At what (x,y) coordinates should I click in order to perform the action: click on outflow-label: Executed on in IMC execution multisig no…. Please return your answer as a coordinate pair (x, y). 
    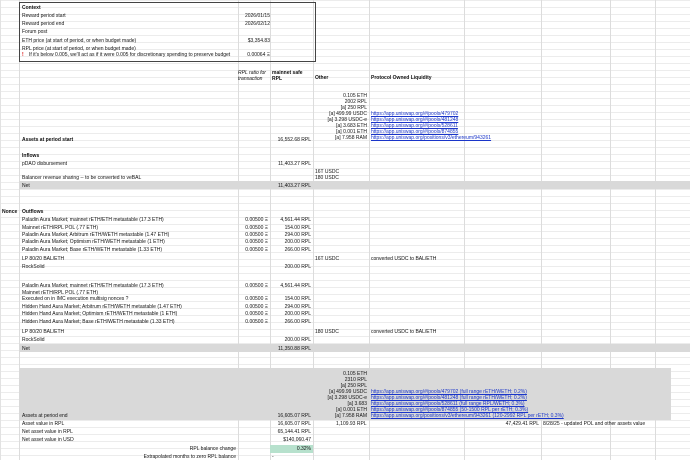
    Looking at the image, I should click on (75, 299).